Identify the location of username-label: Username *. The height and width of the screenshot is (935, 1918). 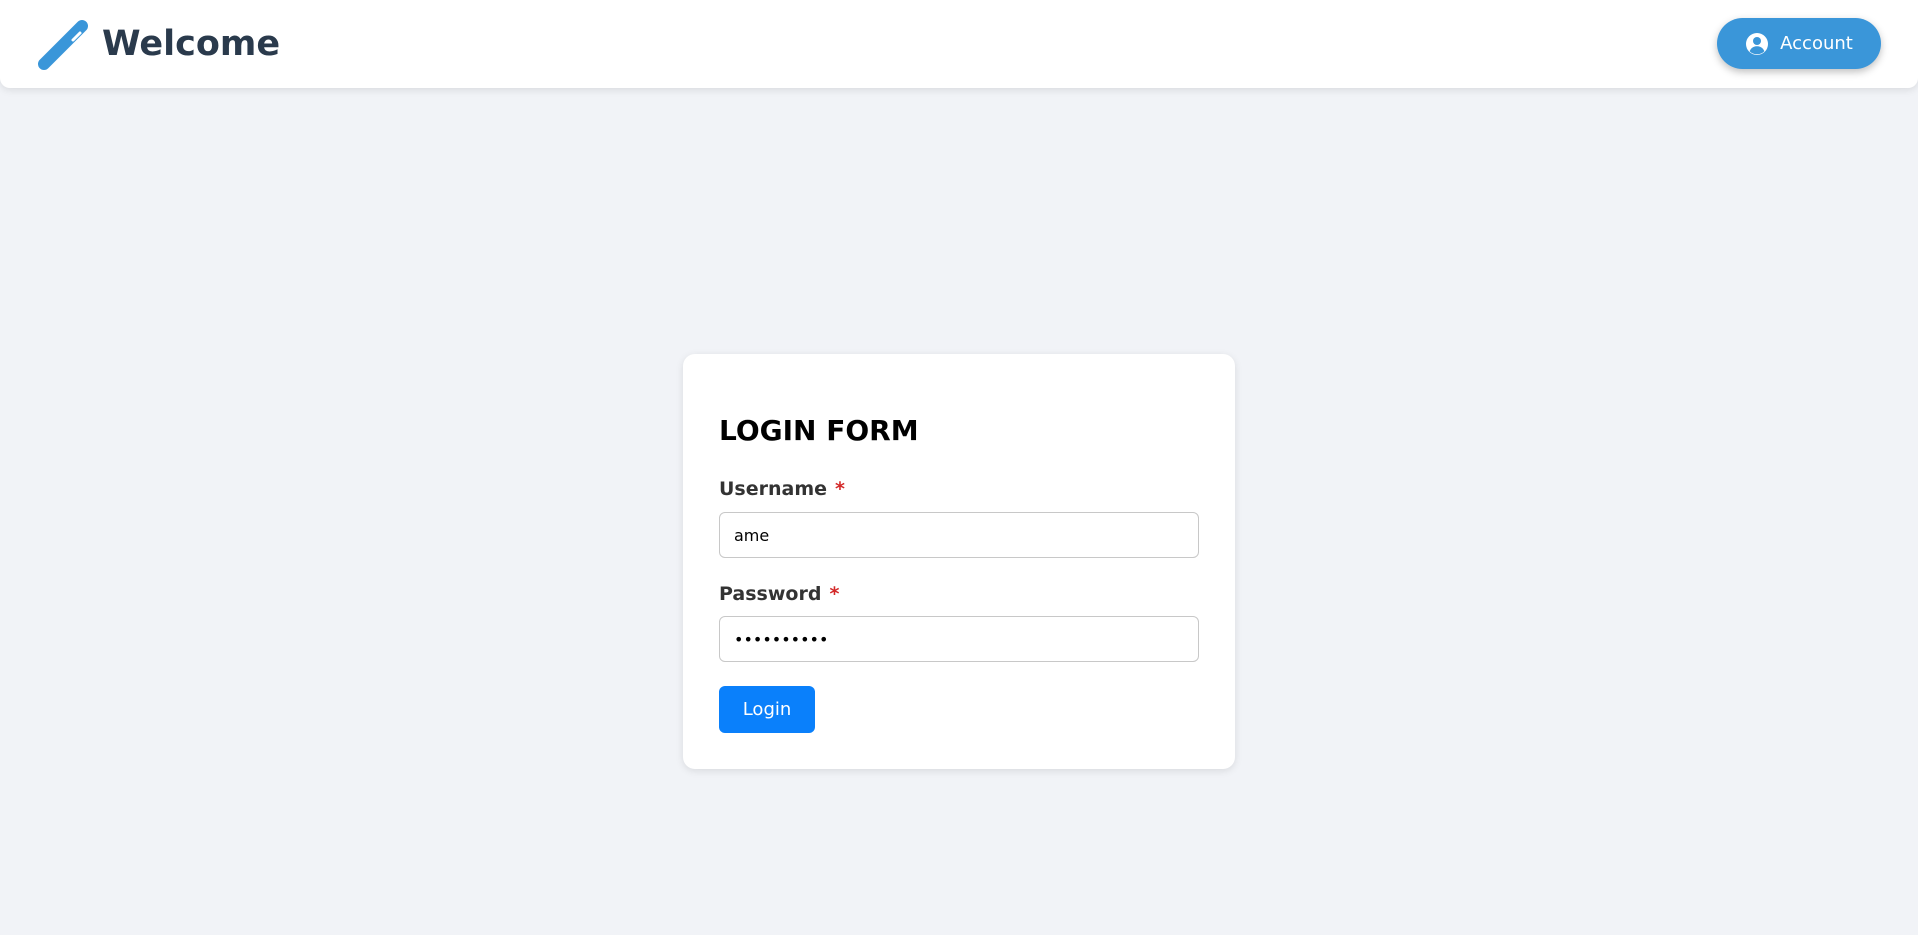
(782, 489).